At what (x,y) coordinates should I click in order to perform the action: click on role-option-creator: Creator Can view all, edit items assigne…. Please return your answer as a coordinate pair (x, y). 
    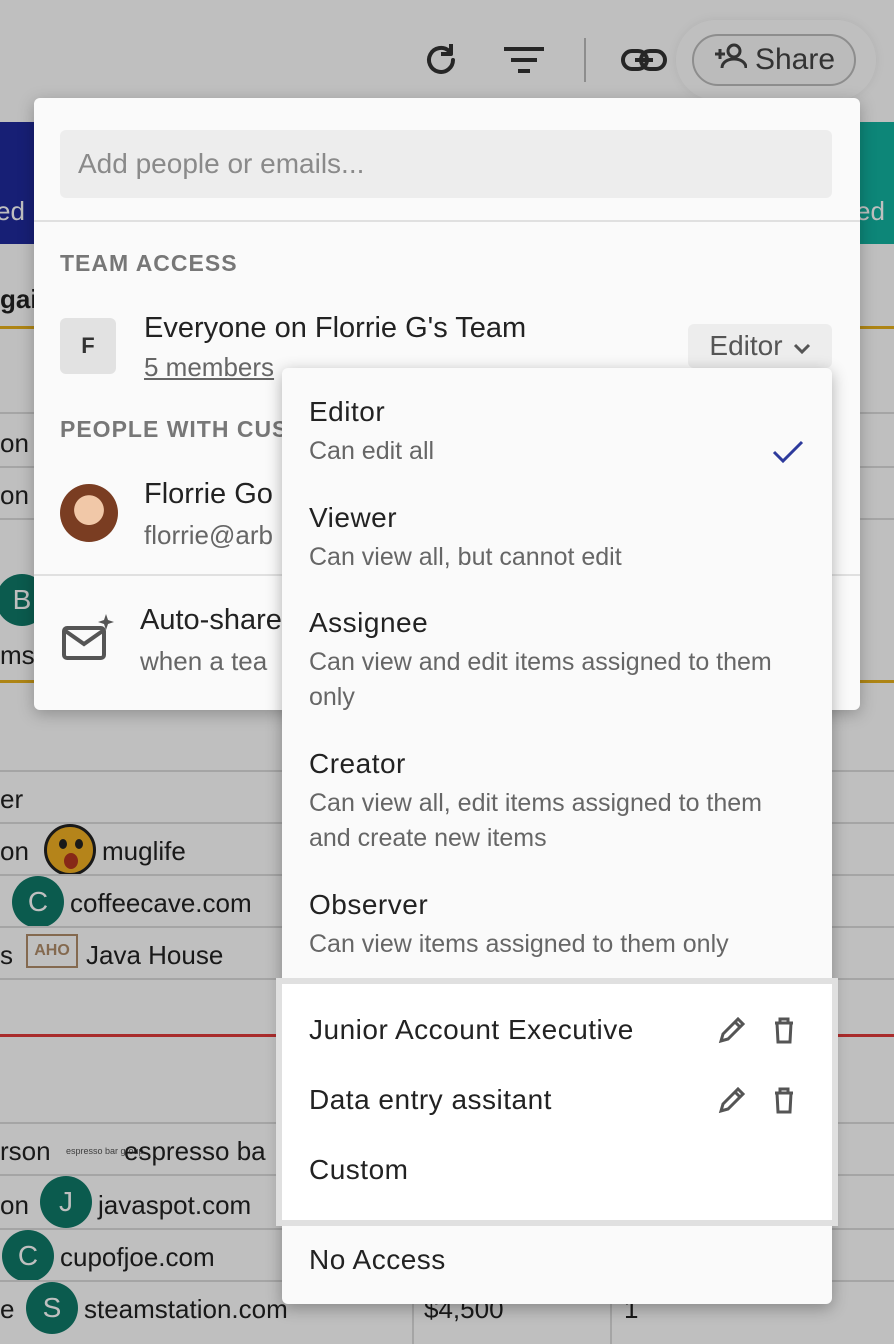
    Looking at the image, I should click on (557, 802).